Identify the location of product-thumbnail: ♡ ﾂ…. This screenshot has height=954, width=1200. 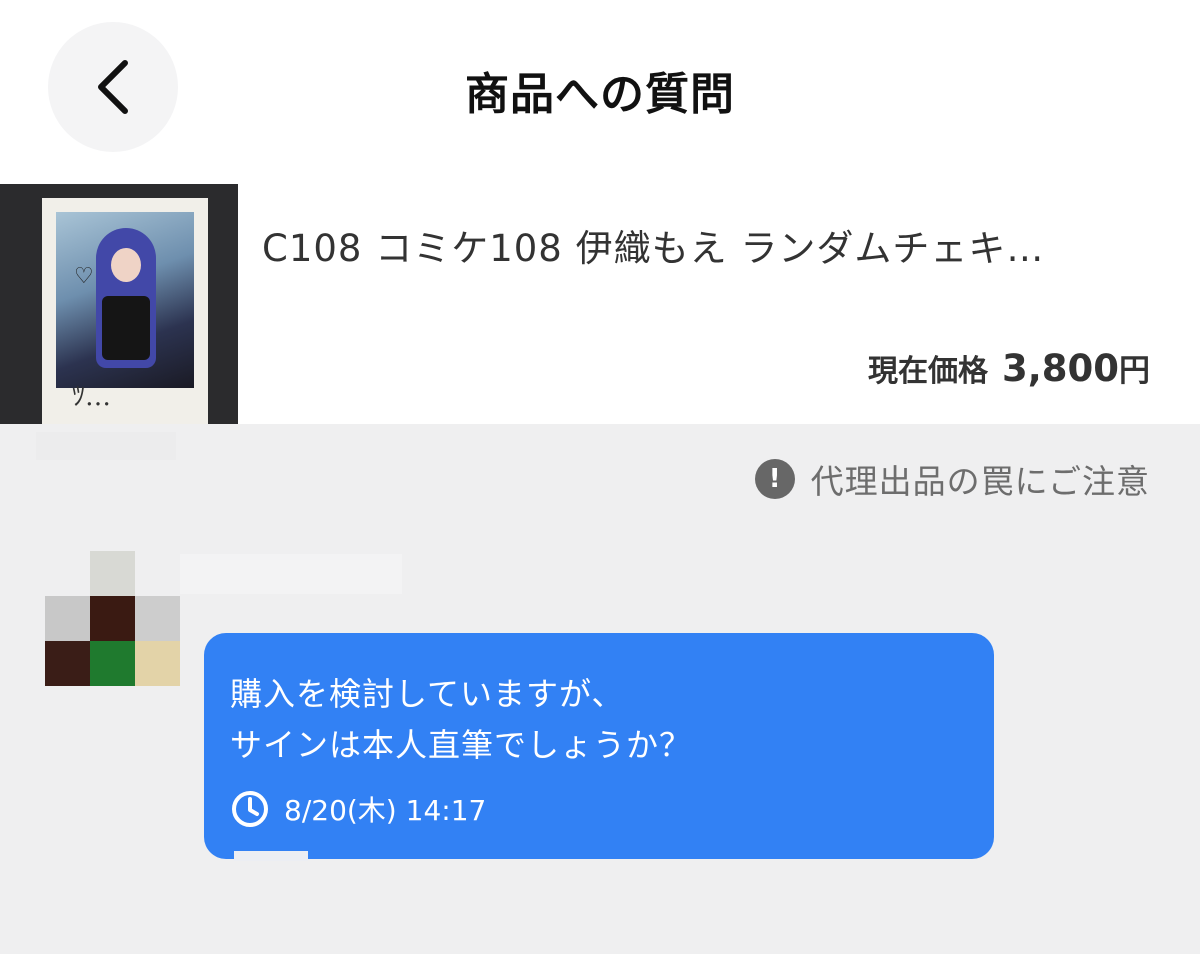
(119, 304).